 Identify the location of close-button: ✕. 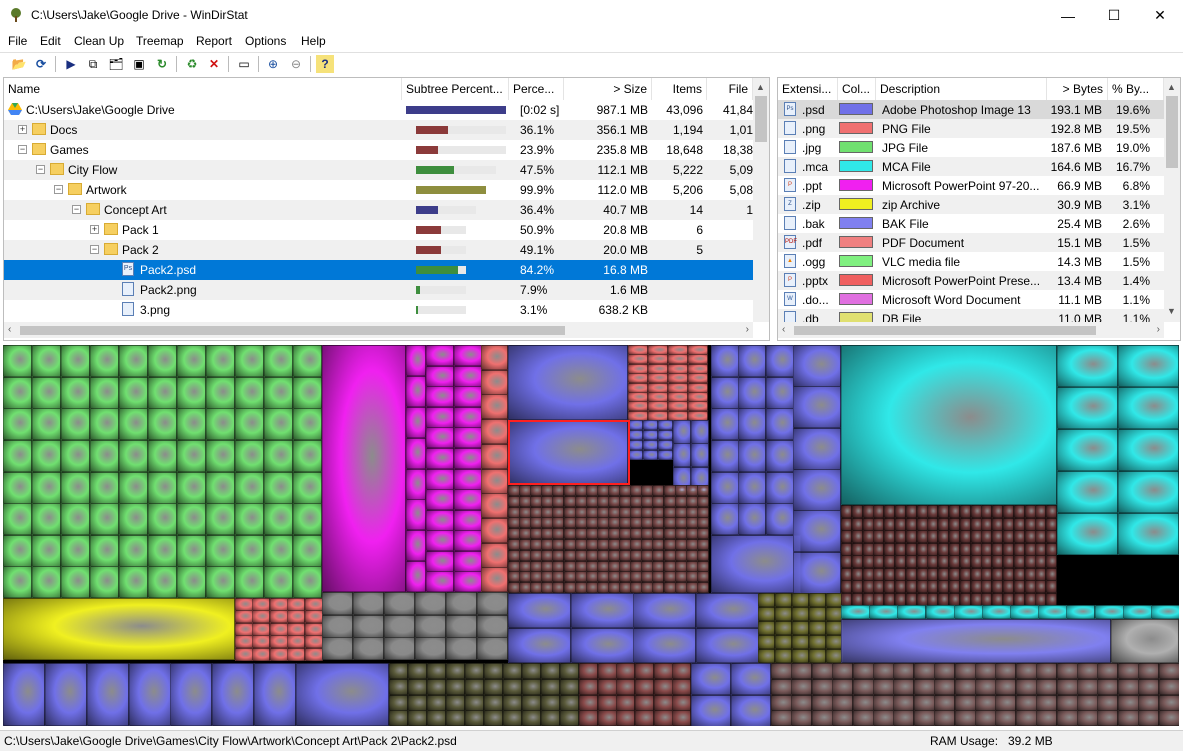
(1160, 15).